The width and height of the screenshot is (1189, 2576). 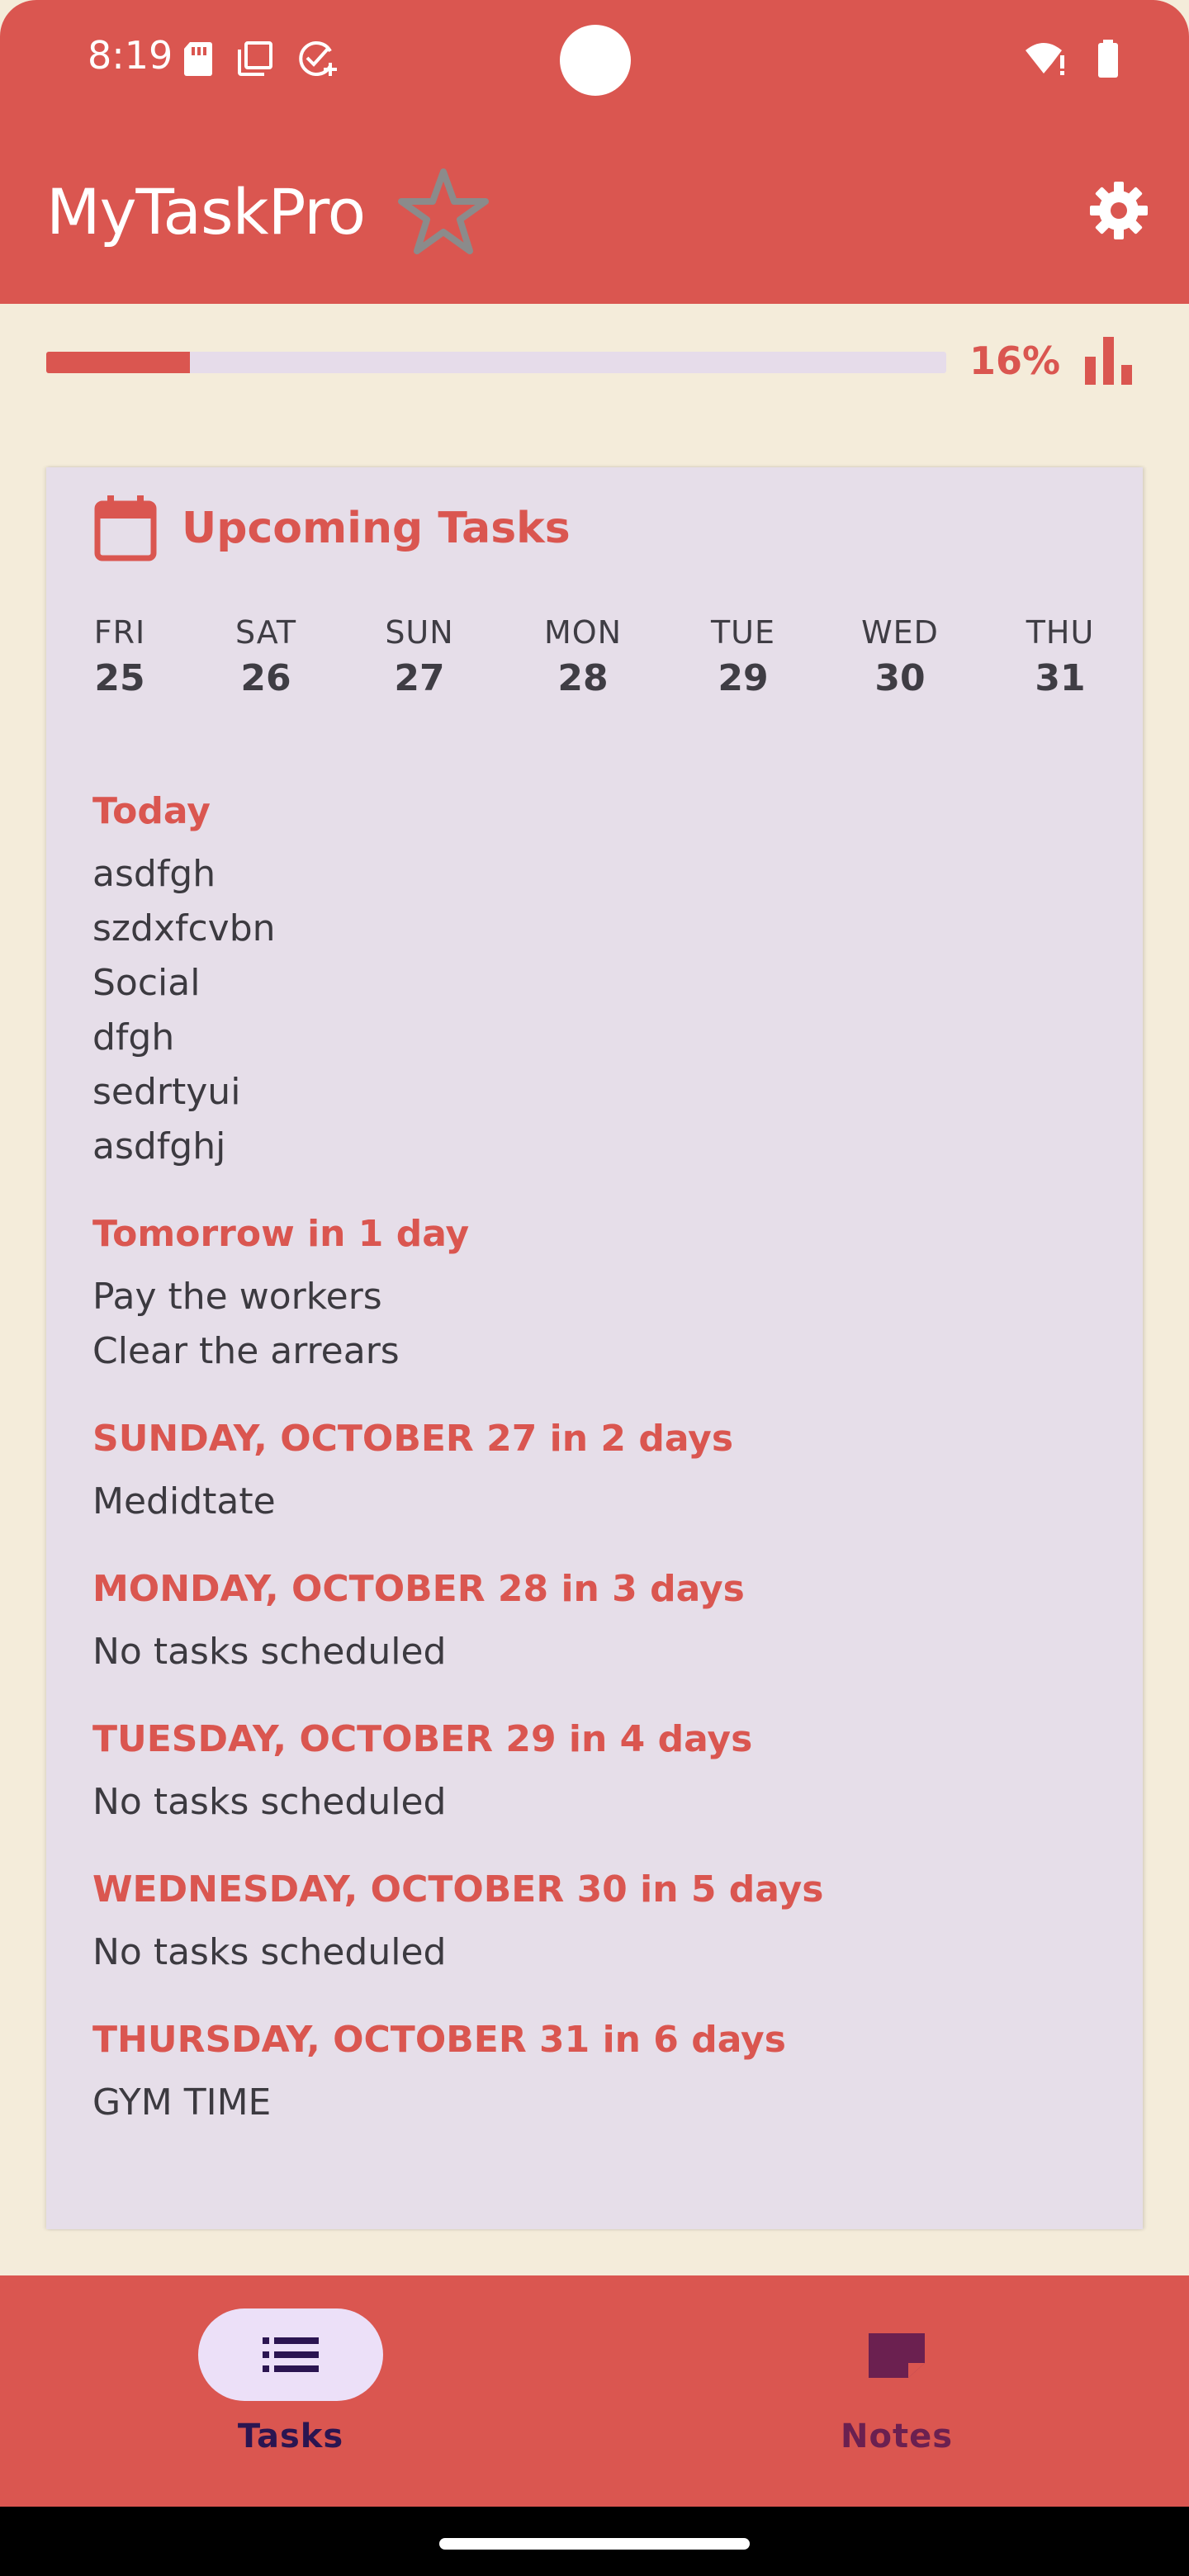 I want to click on task-check-icon, so click(x=318, y=58).